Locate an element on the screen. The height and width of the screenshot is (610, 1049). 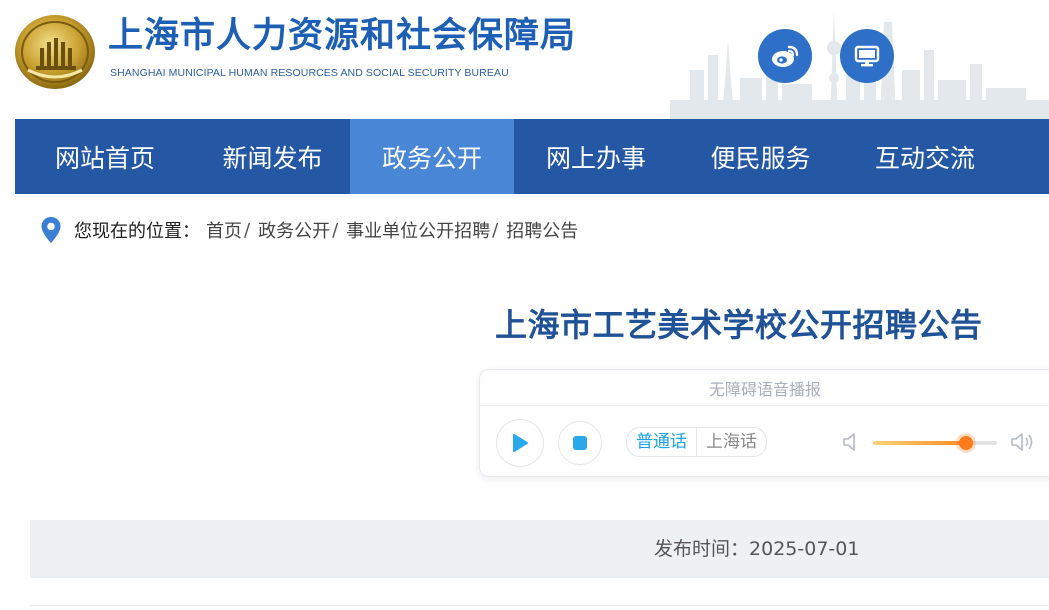
breadcrumb-government-affairs: 政务公开 is located at coordinates (294, 230).